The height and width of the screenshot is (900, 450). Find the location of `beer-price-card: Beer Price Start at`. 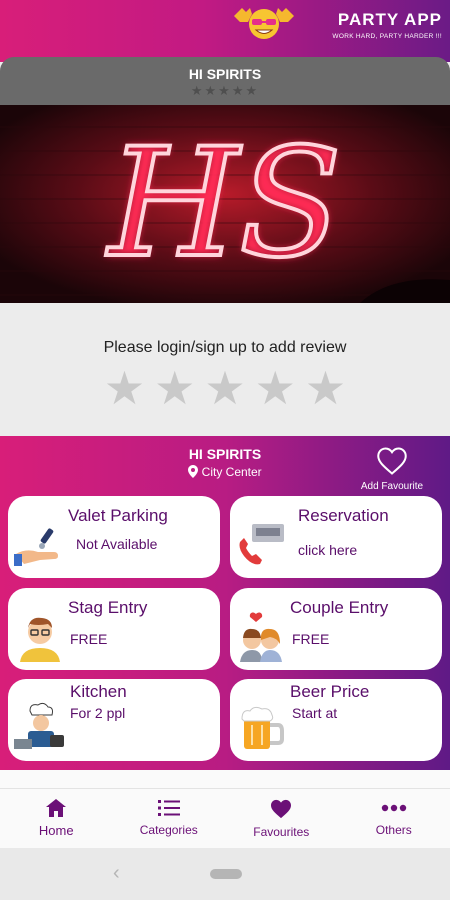

beer-price-card: Beer Price Start at is located at coordinates (336, 720).